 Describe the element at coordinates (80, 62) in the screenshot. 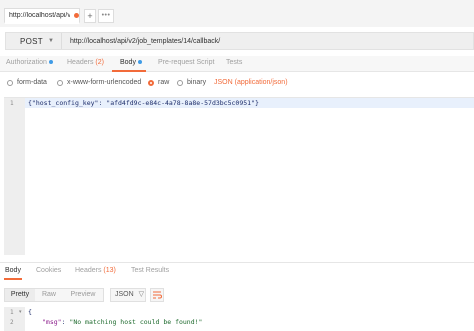

I see `tab-headers-label: Headers` at that location.